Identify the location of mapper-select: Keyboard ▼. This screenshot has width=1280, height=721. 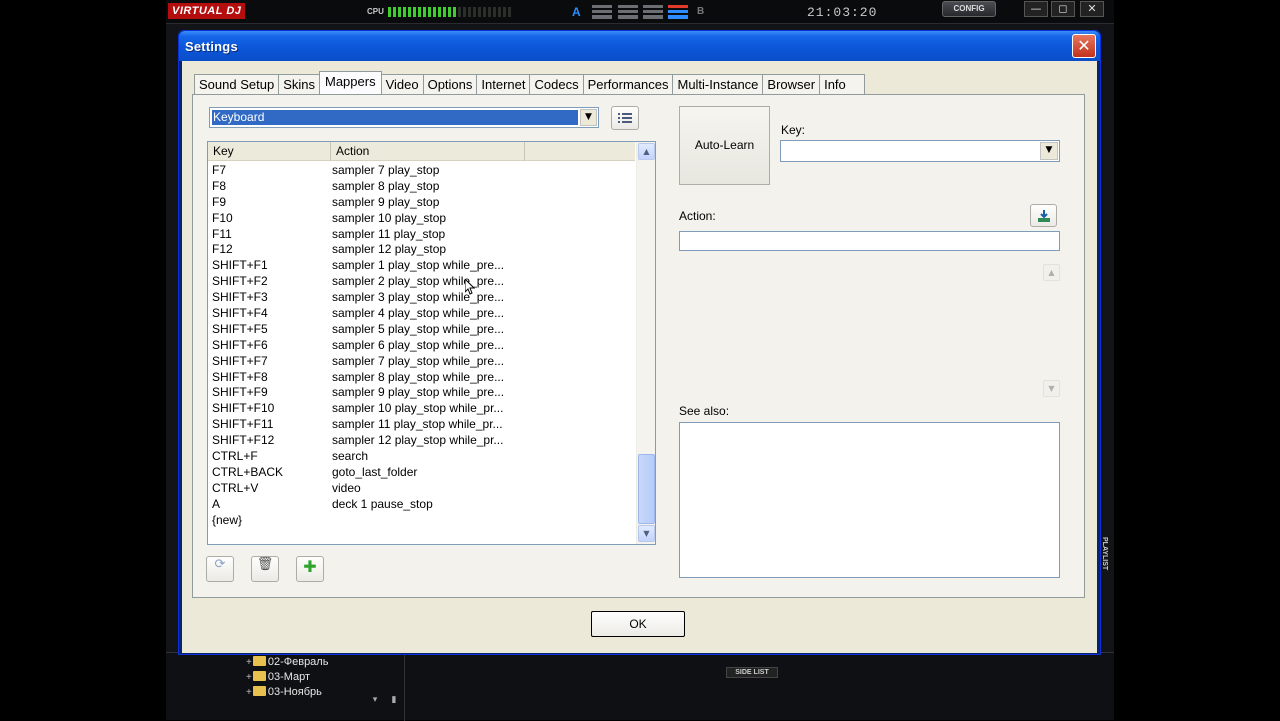
(404, 117).